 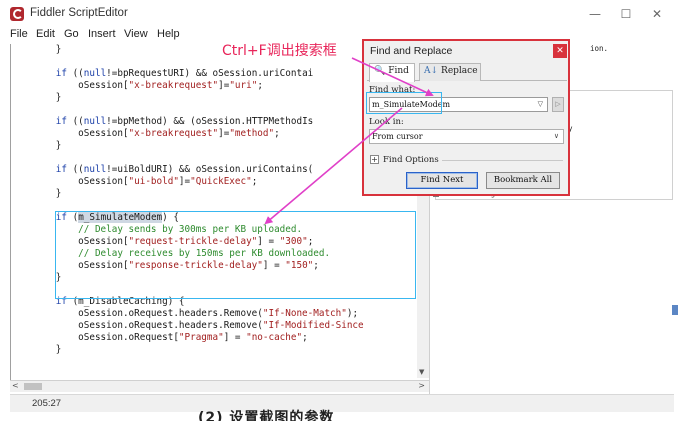 I want to click on menu-insert: Insert, so click(x=102, y=34).